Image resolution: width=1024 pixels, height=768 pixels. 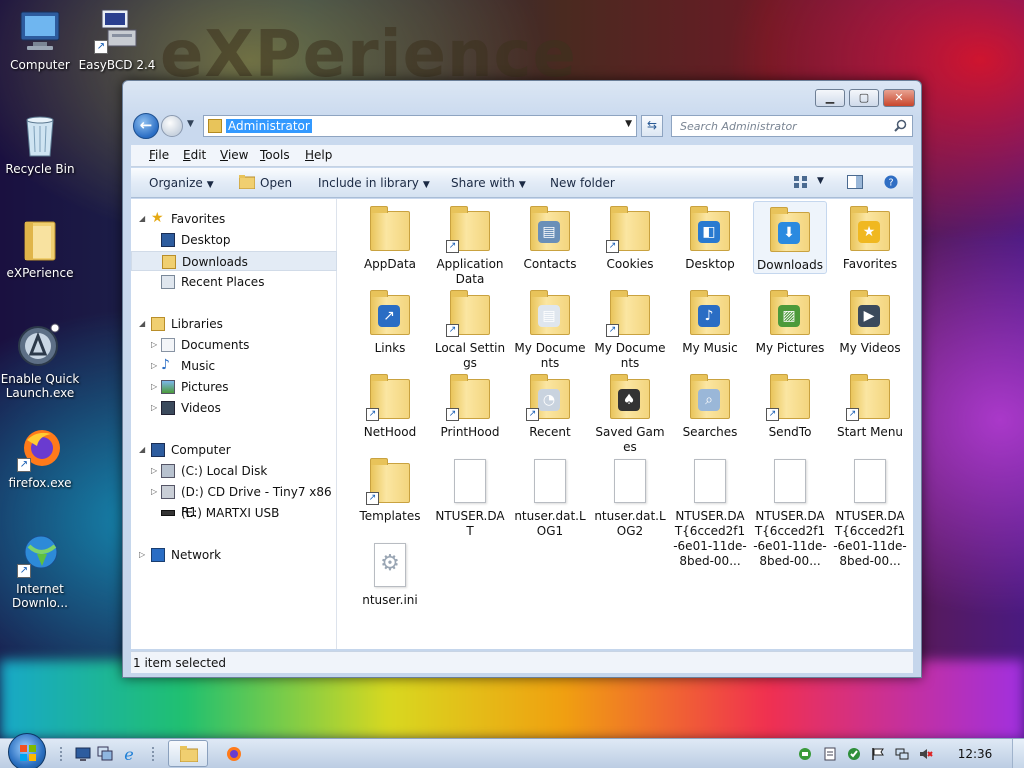 I want to click on folder-item: ↗ NetHood, so click(x=390, y=404).